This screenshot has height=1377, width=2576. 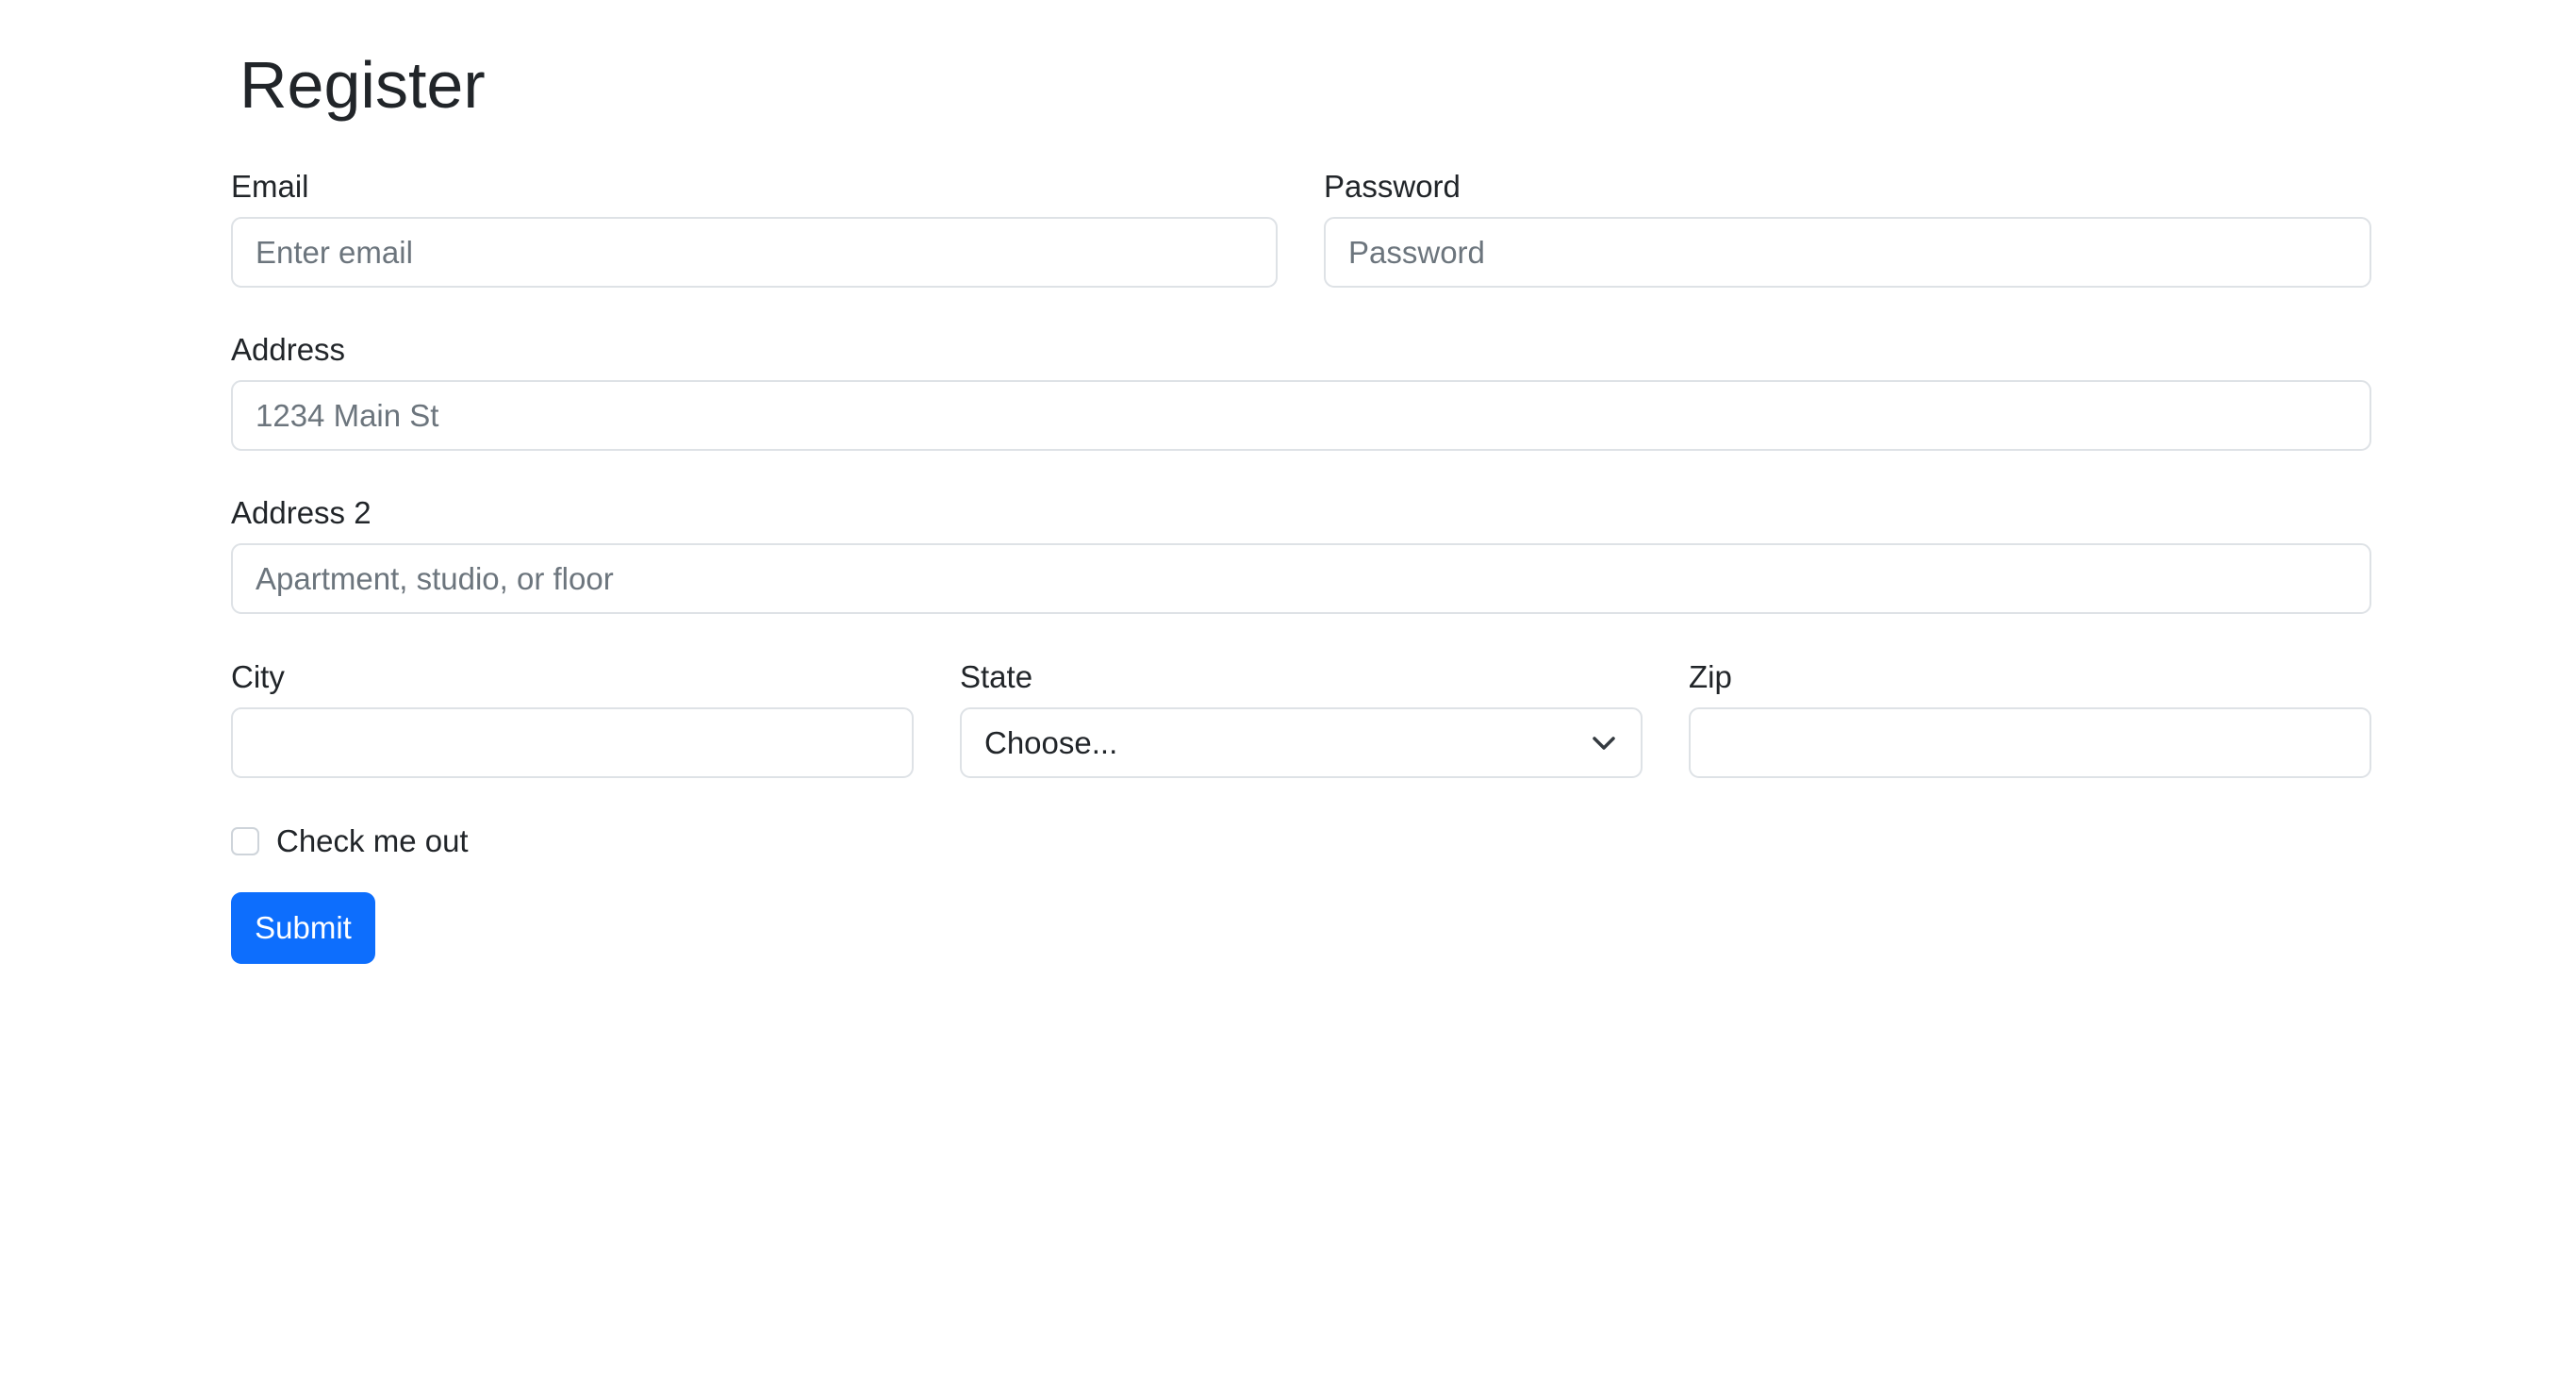 What do you see at coordinates (303, 928) in the screenshot?
I see `submit-button: Submit` at bounding box center [303, 928].